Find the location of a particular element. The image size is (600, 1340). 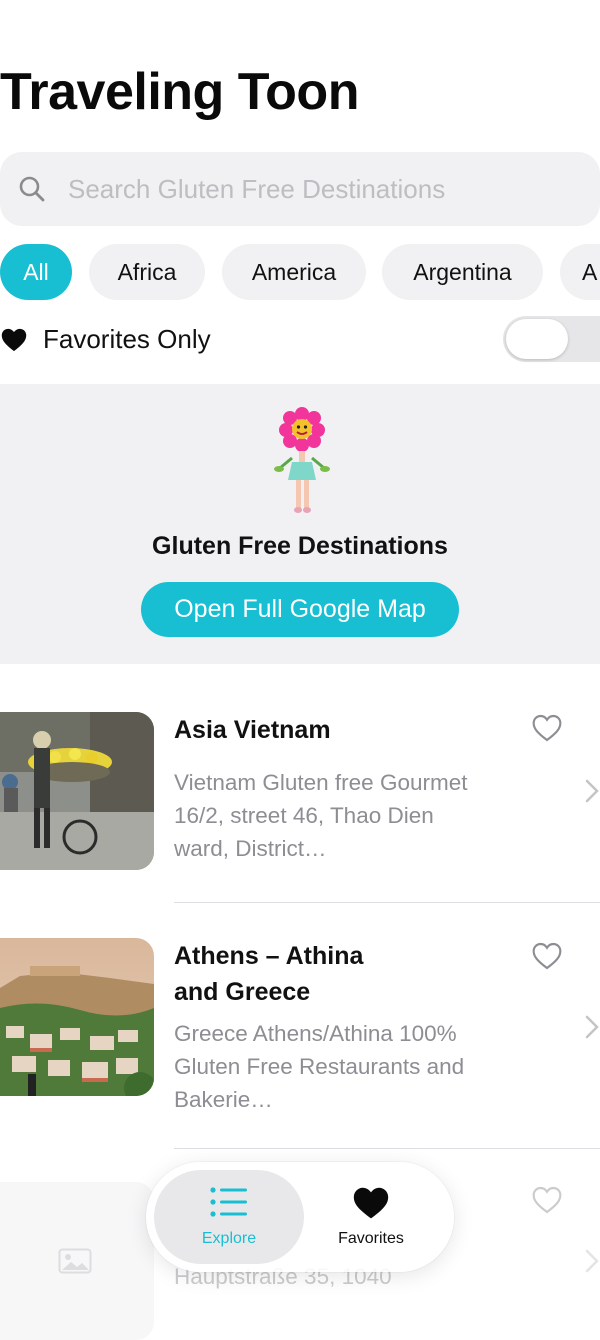

tab-bar: Explore Favorites is located at coordinates (300, 1217).